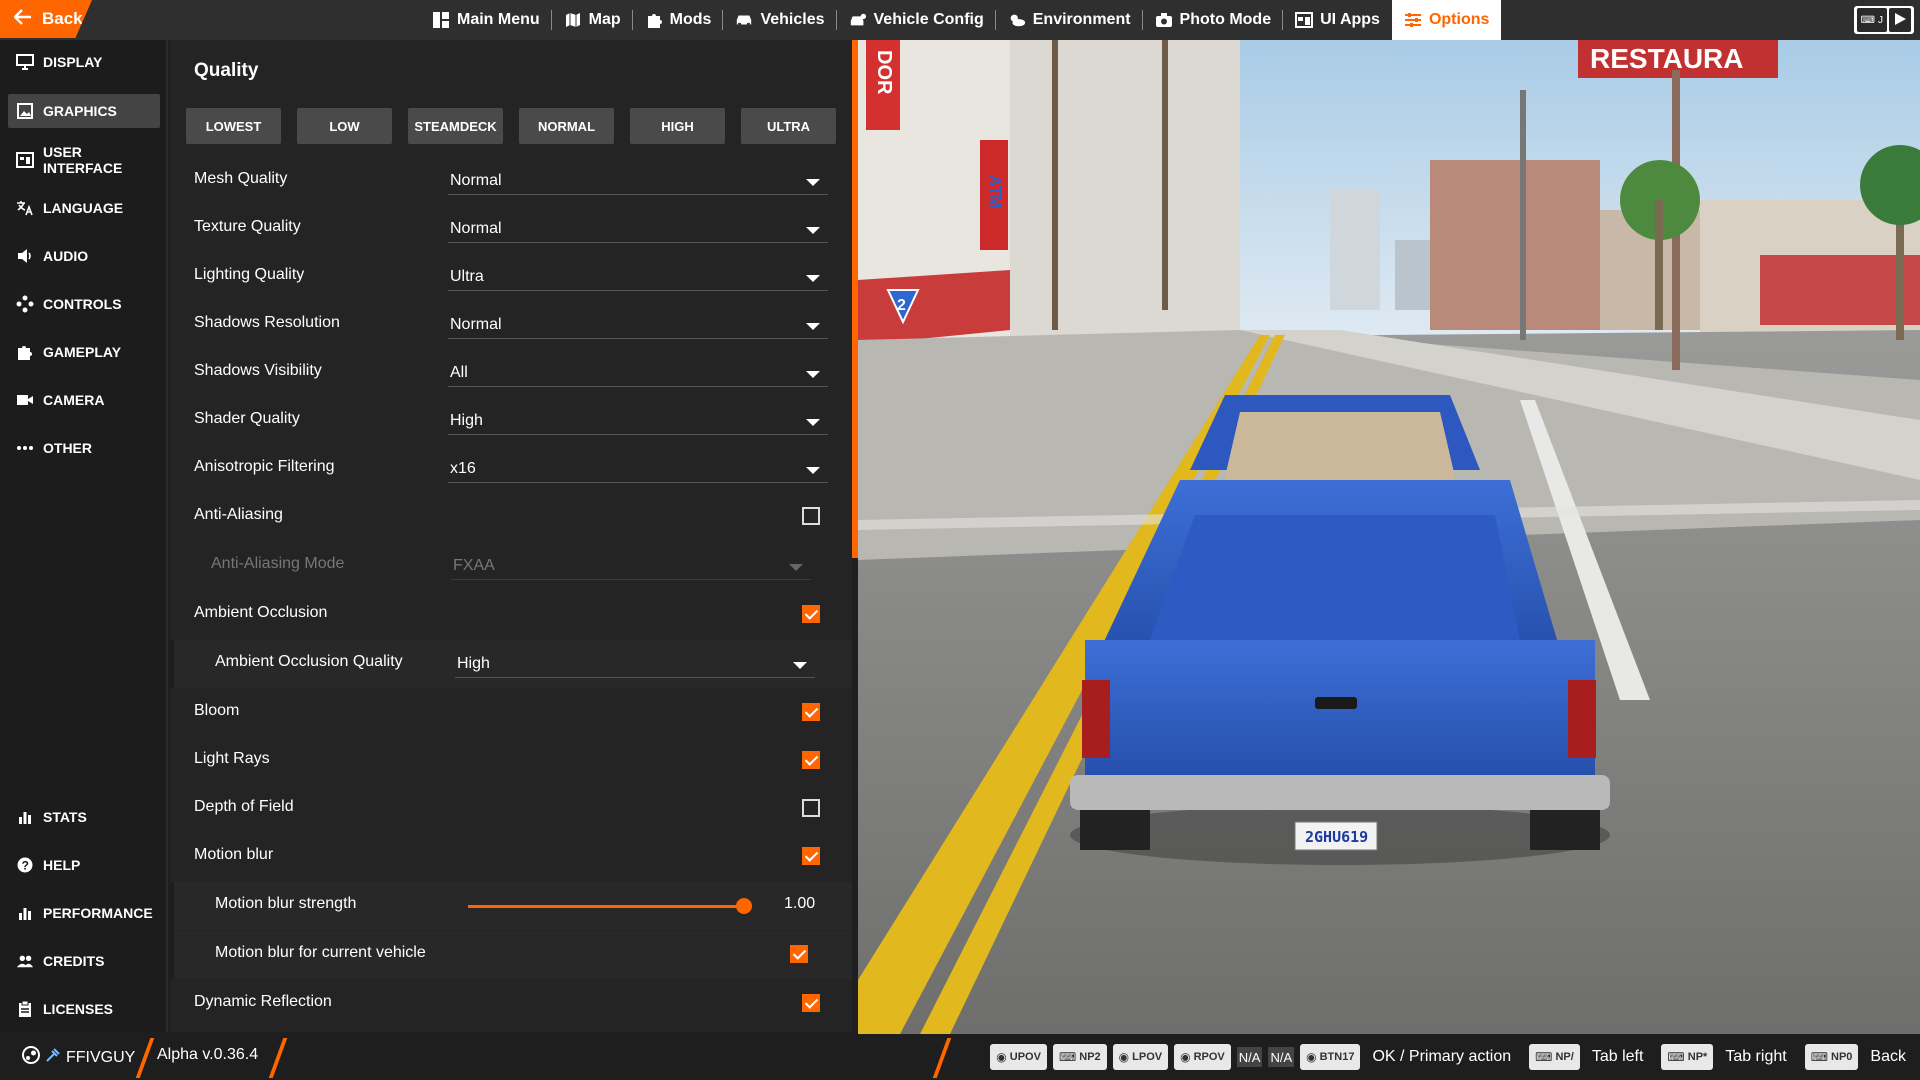 Image resolution: width=1920 pixels, height=1080 pixels. What do you see at coordinates (1617, 1056) in the screenshot?
I see `hint-tab-left: Tab left` at bounding box center [1617, 1056].